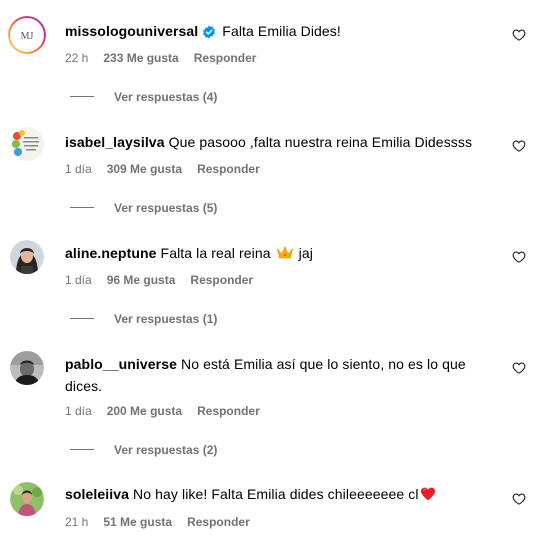 The image size is (535, 544). I want to click on crown-emoji-icon, so click(284, 255).